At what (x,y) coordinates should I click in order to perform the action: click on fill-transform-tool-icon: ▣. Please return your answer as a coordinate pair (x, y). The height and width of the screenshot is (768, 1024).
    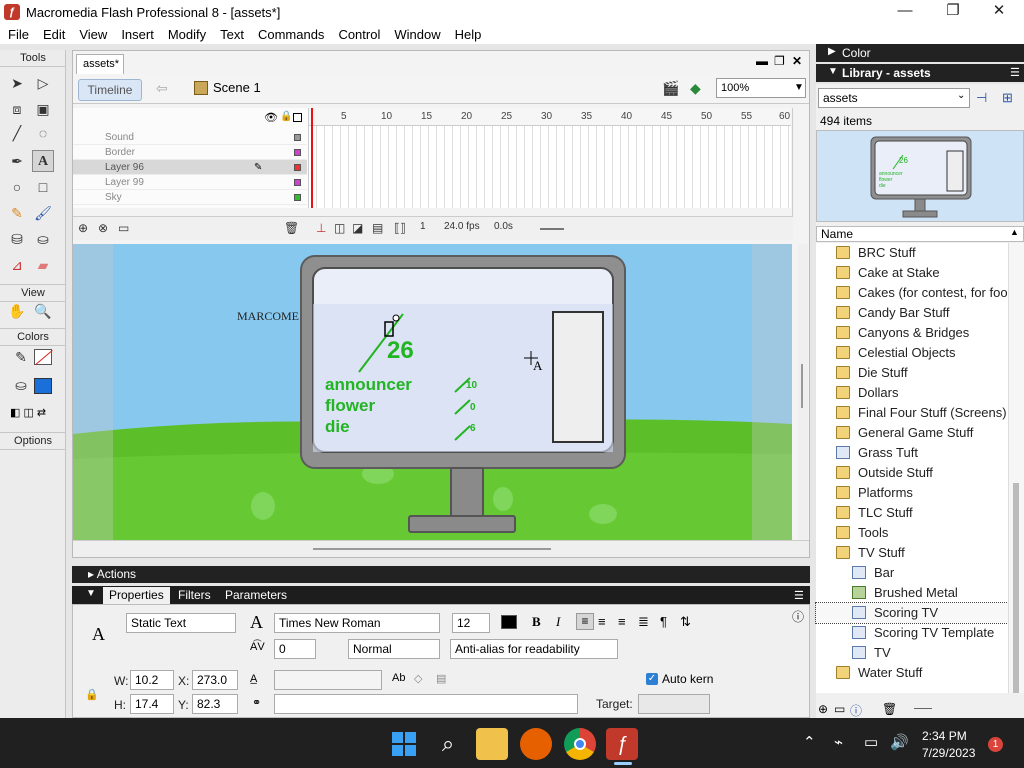
    Looking at the image, I should click on (43, 109).